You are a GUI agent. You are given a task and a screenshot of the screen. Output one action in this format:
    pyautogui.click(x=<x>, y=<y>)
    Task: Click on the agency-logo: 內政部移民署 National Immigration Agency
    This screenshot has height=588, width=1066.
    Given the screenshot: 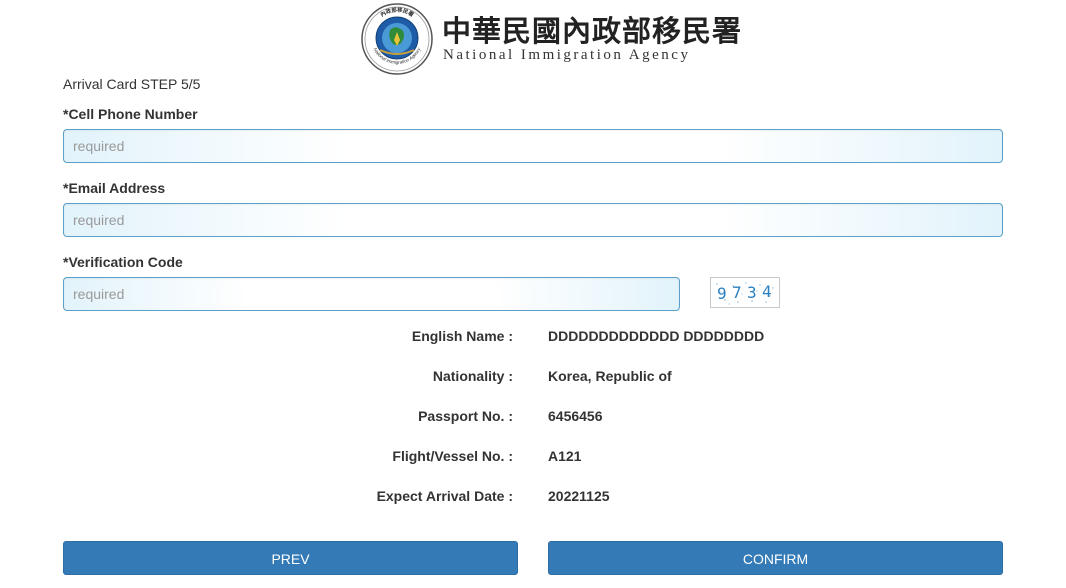 What is the action you would take?
    pyautogui.click(x=397, y=39)
    